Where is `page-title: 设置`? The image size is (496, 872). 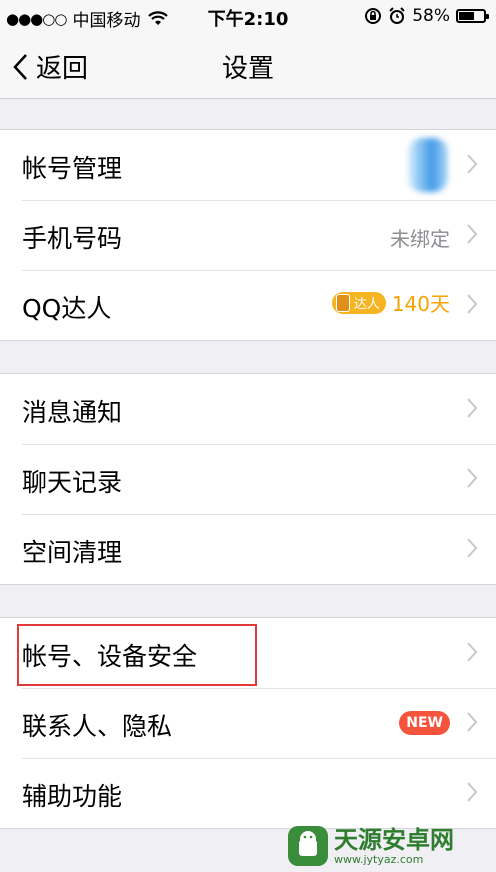
page-title: 设置 is located at coordinates (247, 69).